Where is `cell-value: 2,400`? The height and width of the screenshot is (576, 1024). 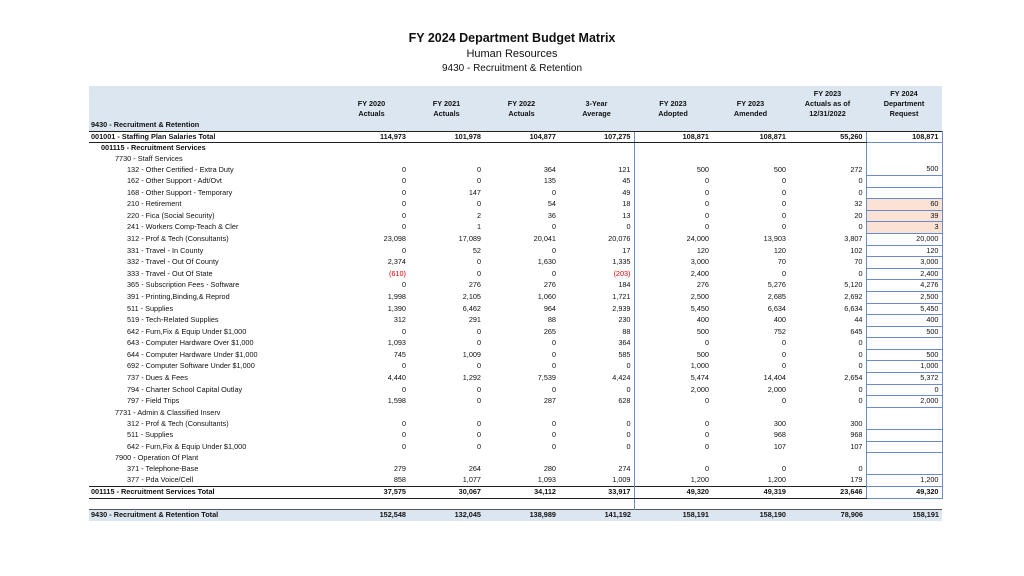
cell-value: 2,400 is located at coordinates (672, 274).